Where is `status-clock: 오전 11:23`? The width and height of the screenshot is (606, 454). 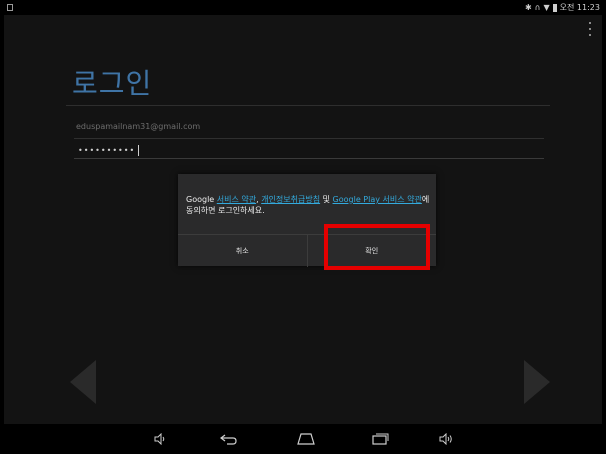
status-clock: 오전 11:23 is located at coordinates (579, 7).